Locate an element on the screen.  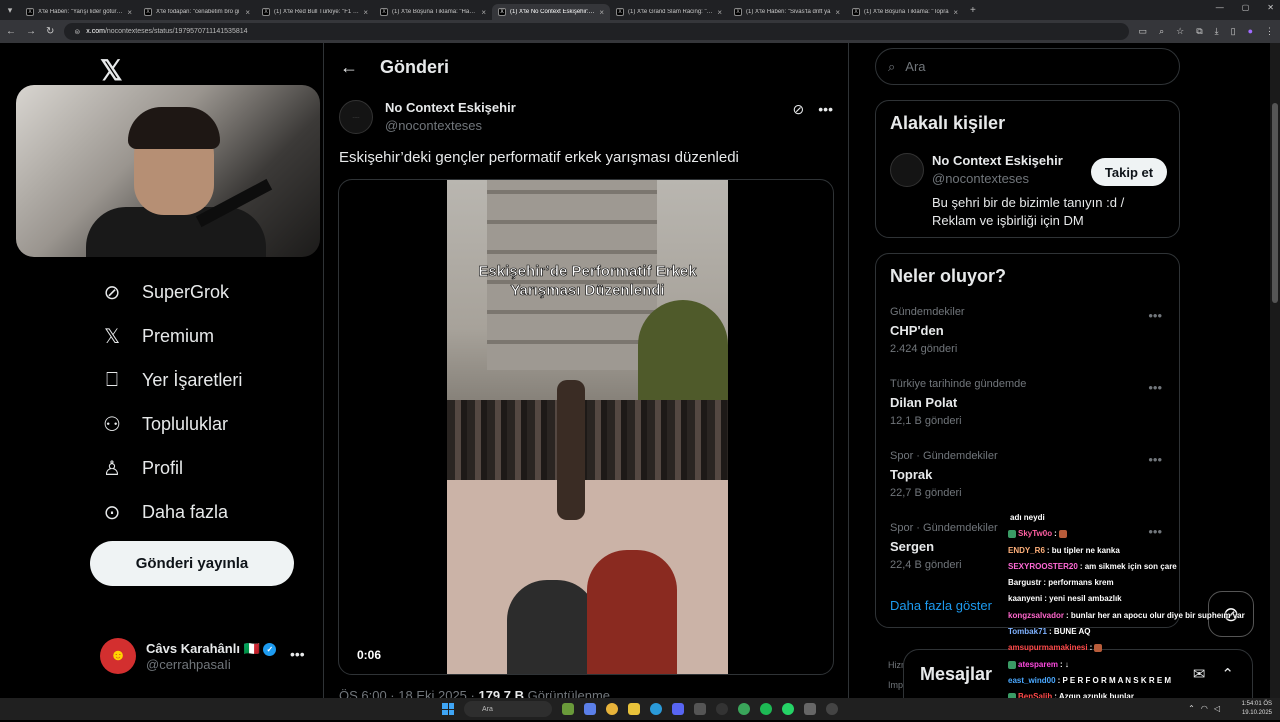
browser-tab: X X'te Haberi: "Yarışı lider götürür" × is located at coordinates (79, 12).